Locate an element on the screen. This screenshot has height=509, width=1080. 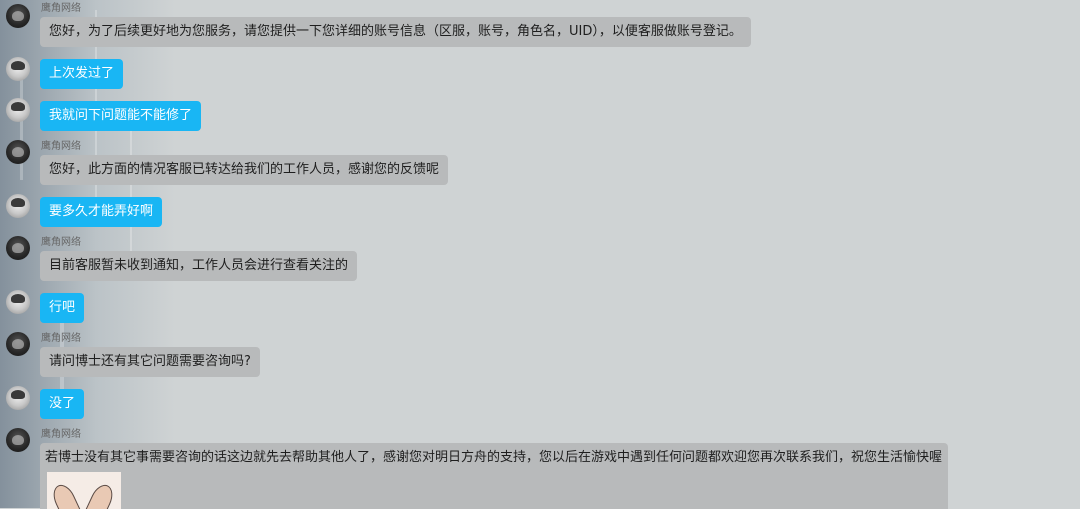
agent-message-bubble: 目前客服暂未收到通知，工作人员会进行查看关注的 is located at coordinates (199, 266).